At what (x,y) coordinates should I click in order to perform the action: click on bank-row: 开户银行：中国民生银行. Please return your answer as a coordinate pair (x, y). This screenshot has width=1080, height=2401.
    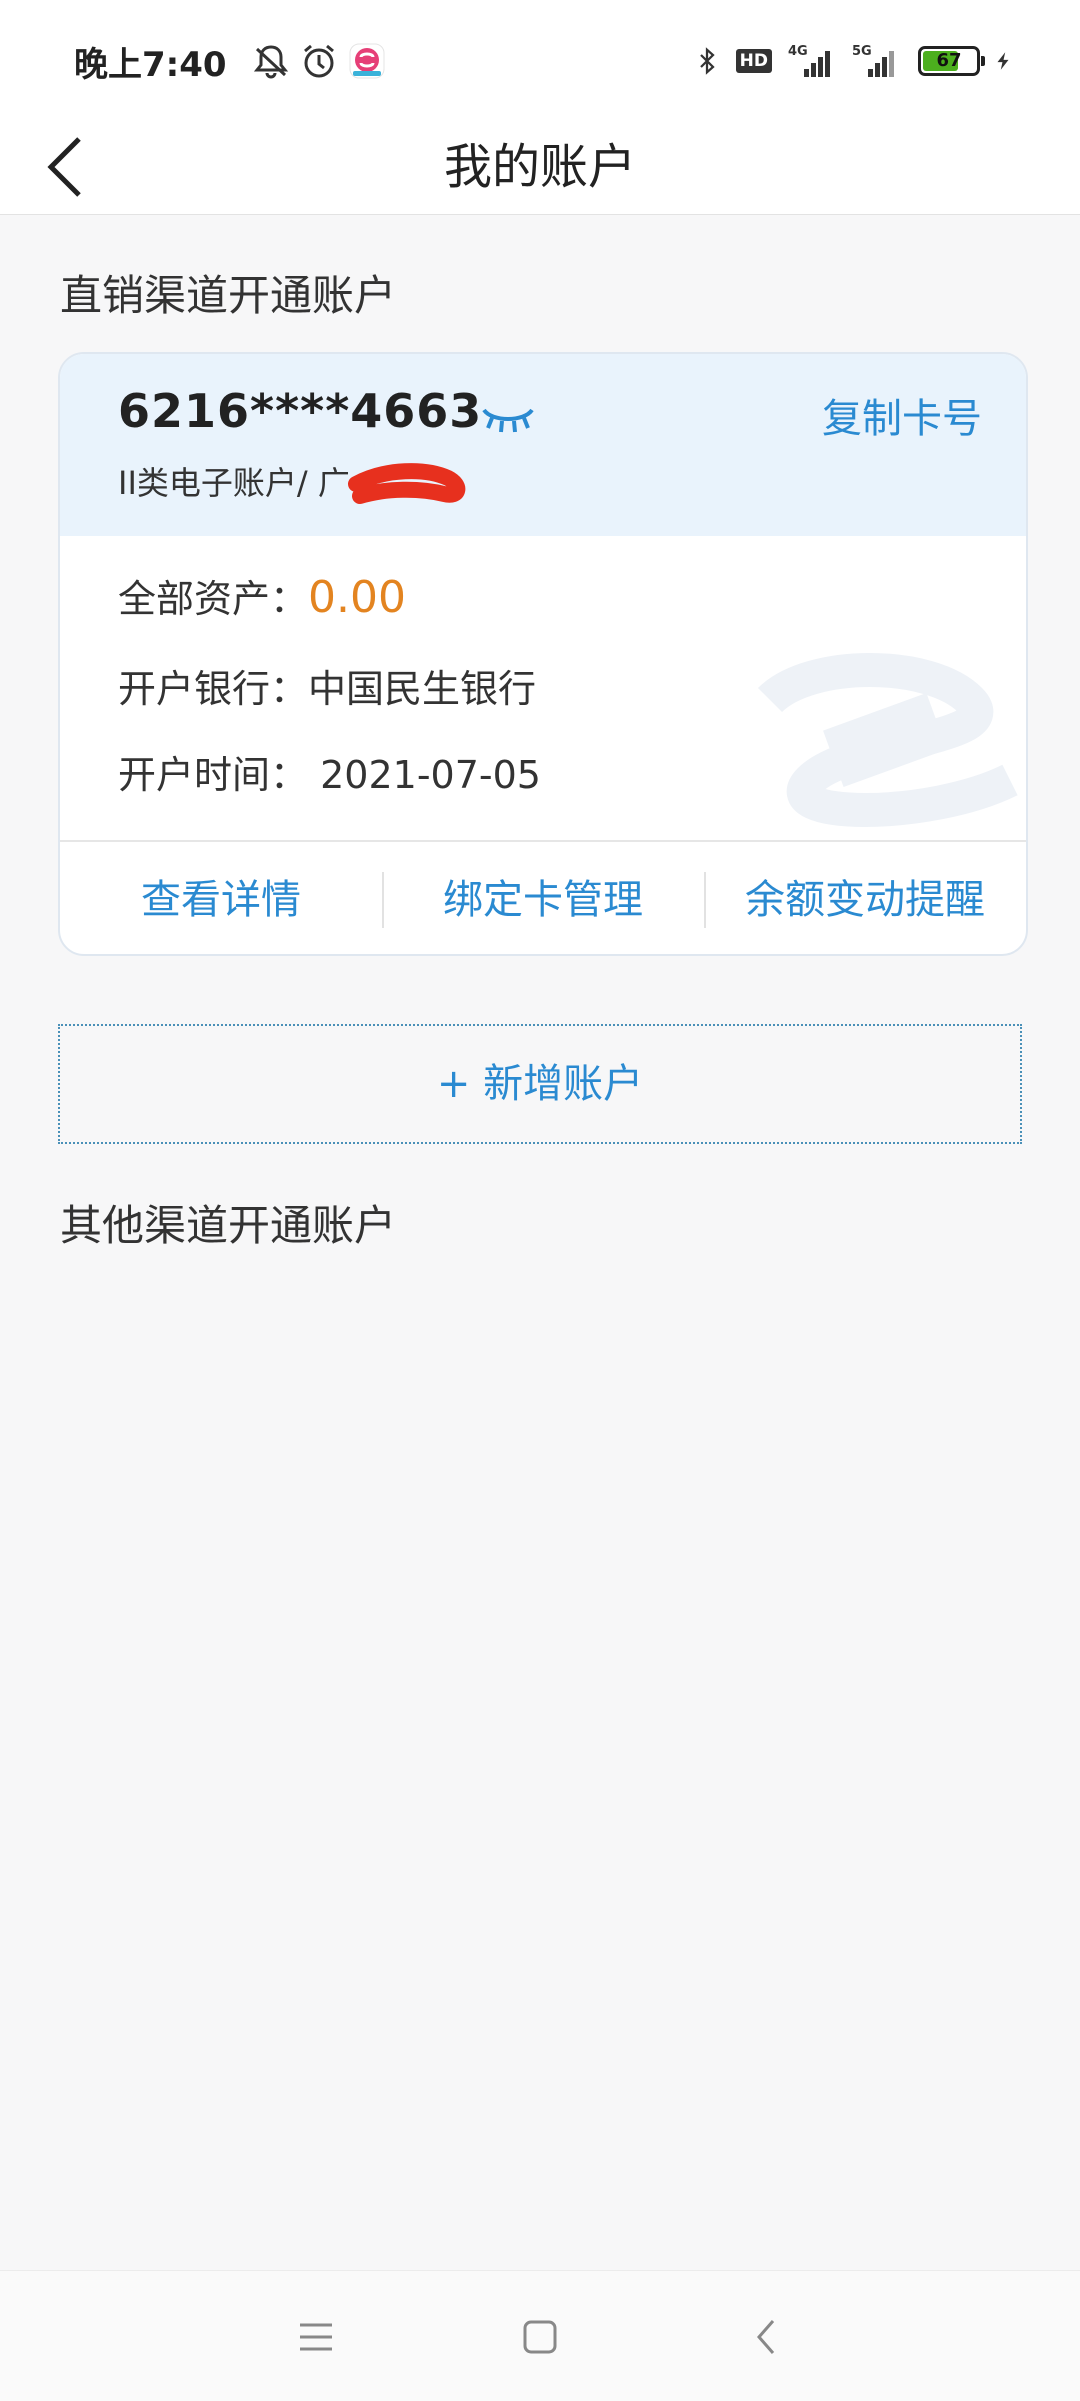
    Looking at the image, I should click on (327, 685).